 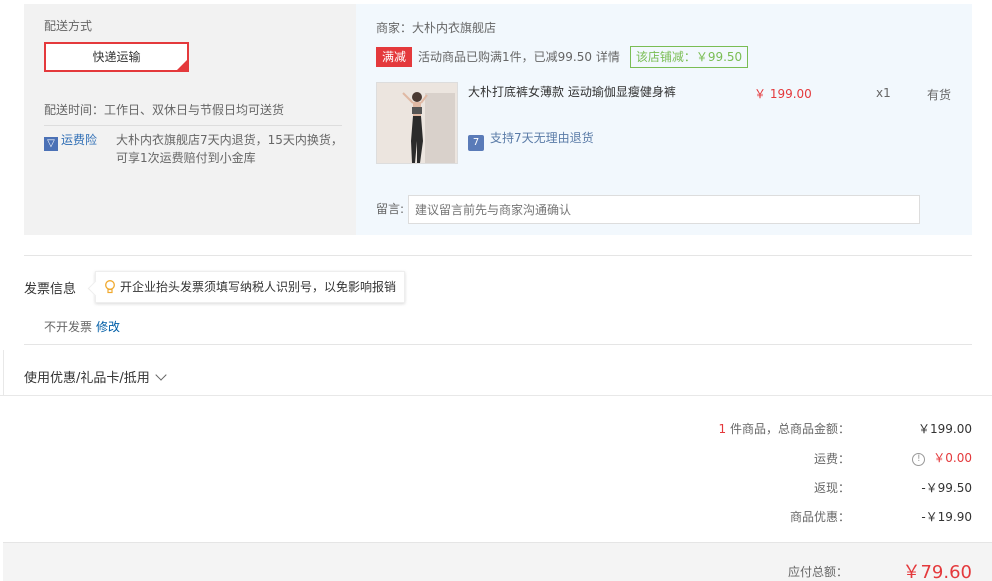 What do you see at coordinates (945, 429) in the screenshot?
I see `goods-total-value: ￥199.00` at bounding box center [945, 429].